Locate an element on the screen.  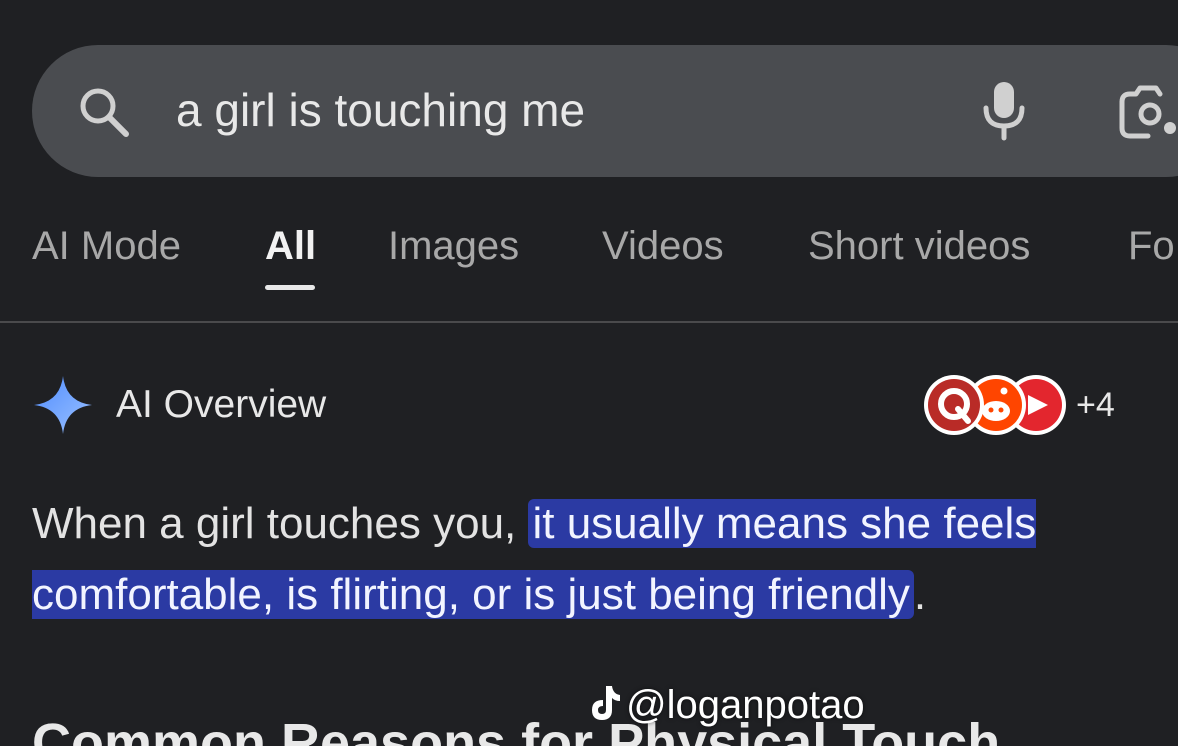
tabs-divider is located at coordinates (589, 322).